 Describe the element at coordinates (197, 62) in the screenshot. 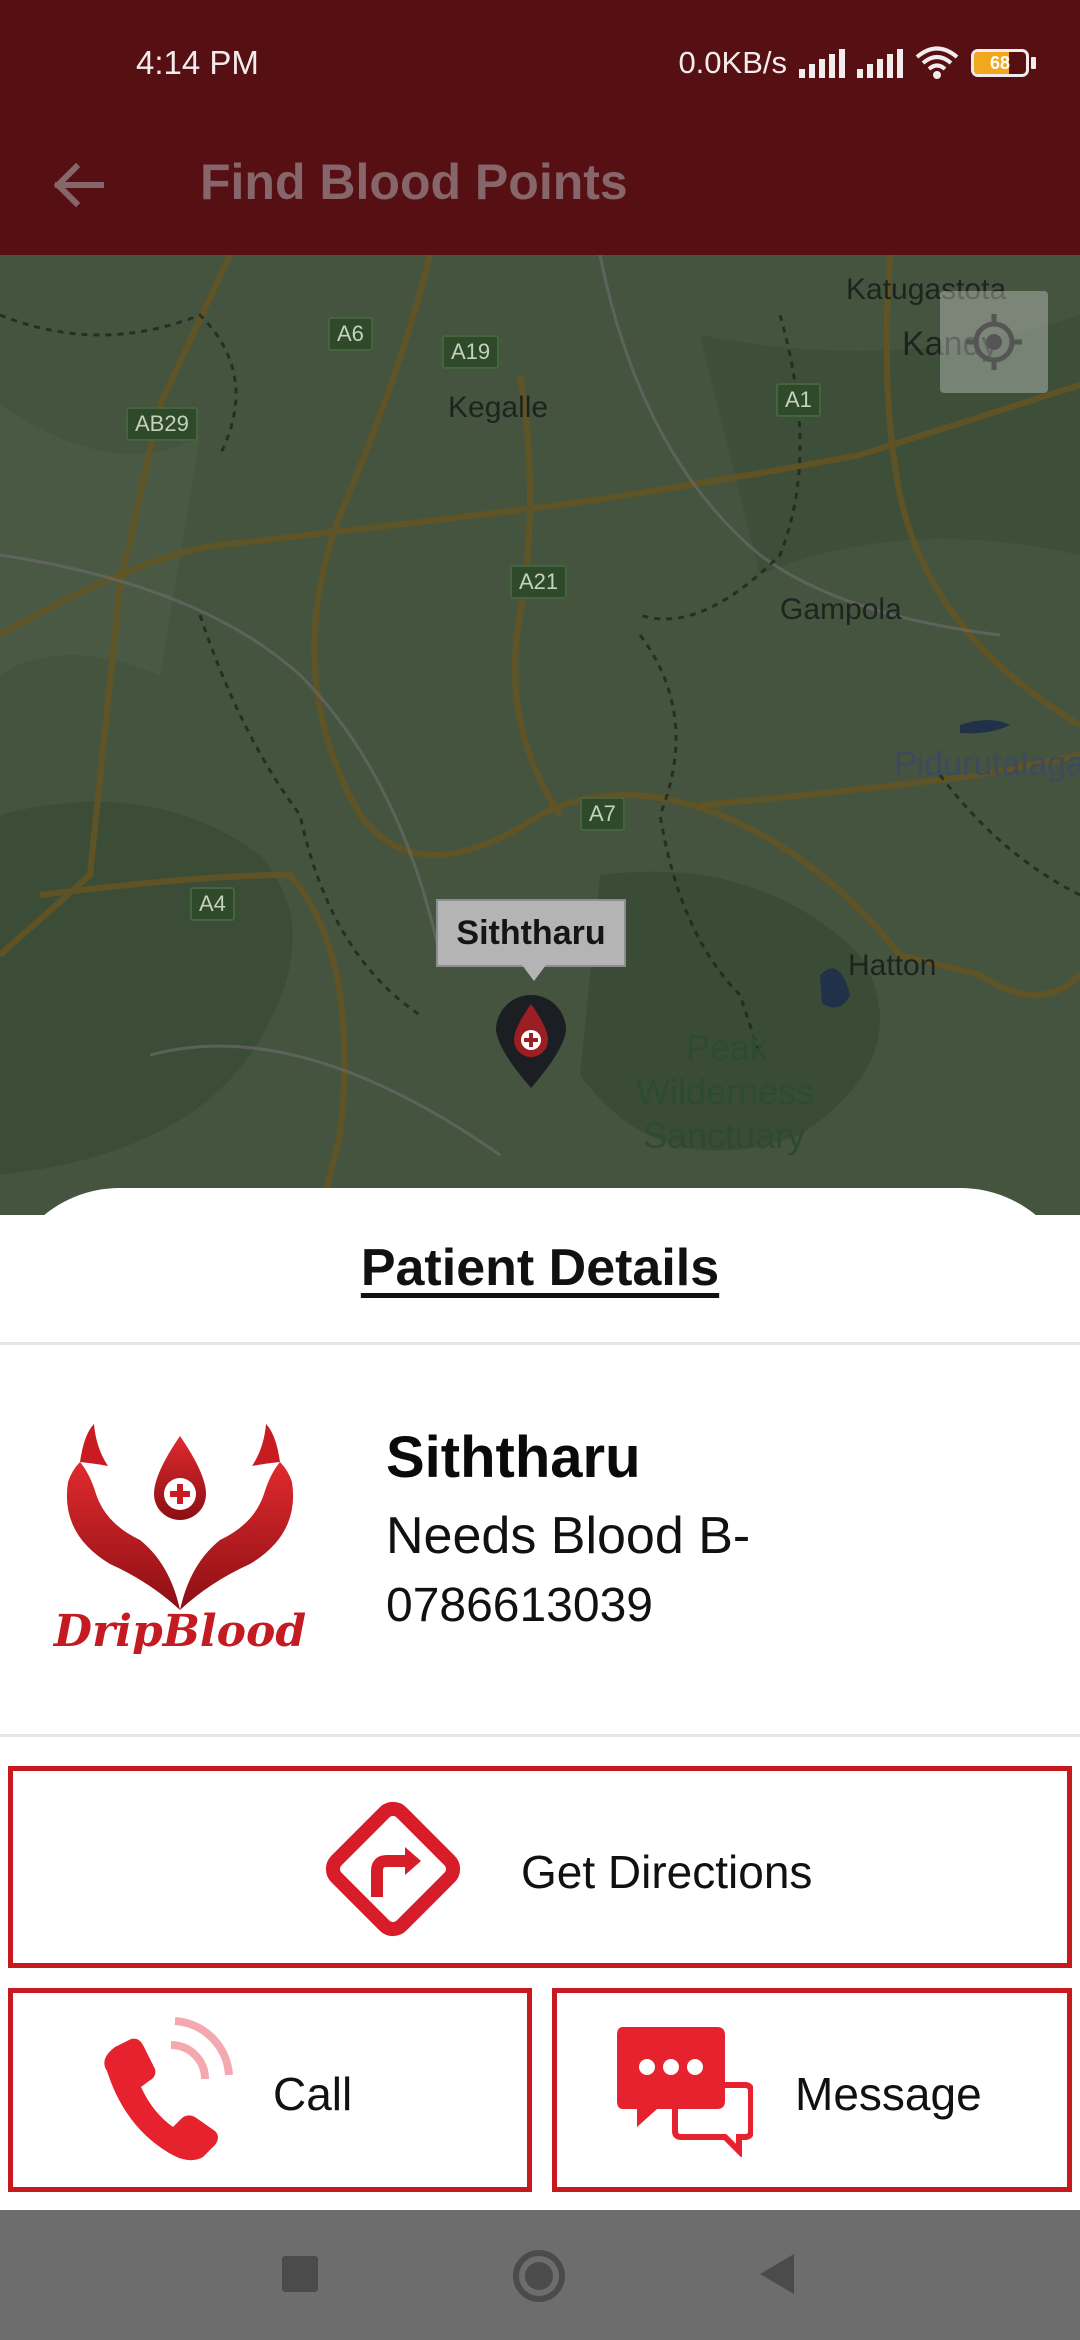

I see `status-time: 4:14 PM` at that location.